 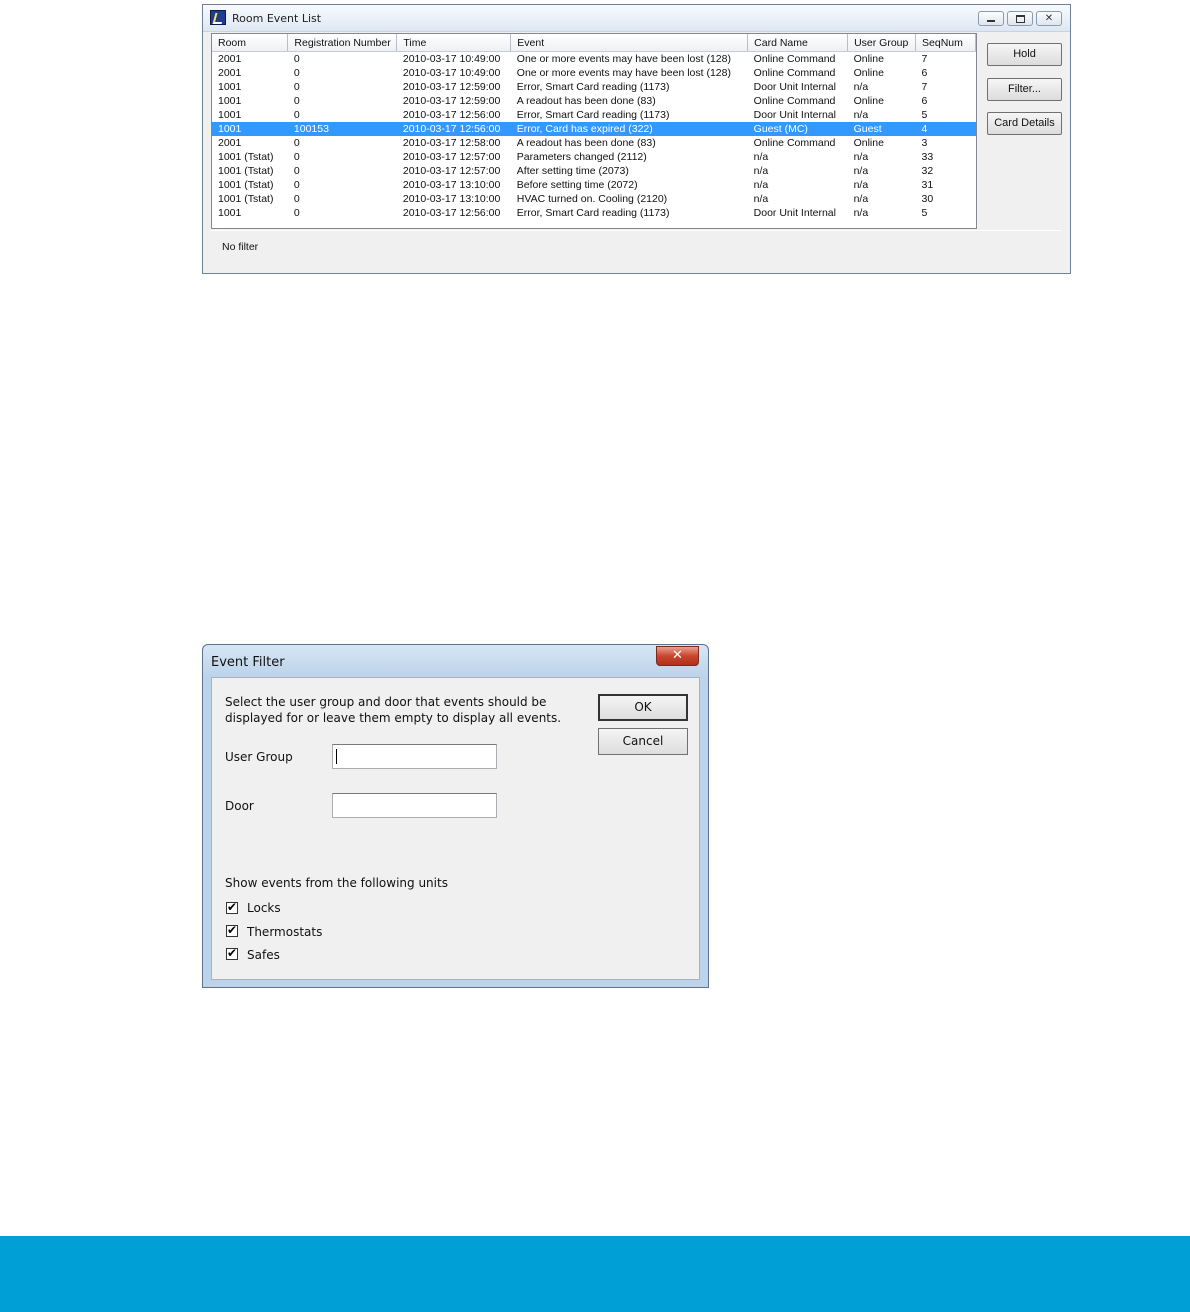 What do you see at coordinates (572, 171) in the screenshot?
I see `cell-event: After setting time (2073)` at bounding box center [572, 171].